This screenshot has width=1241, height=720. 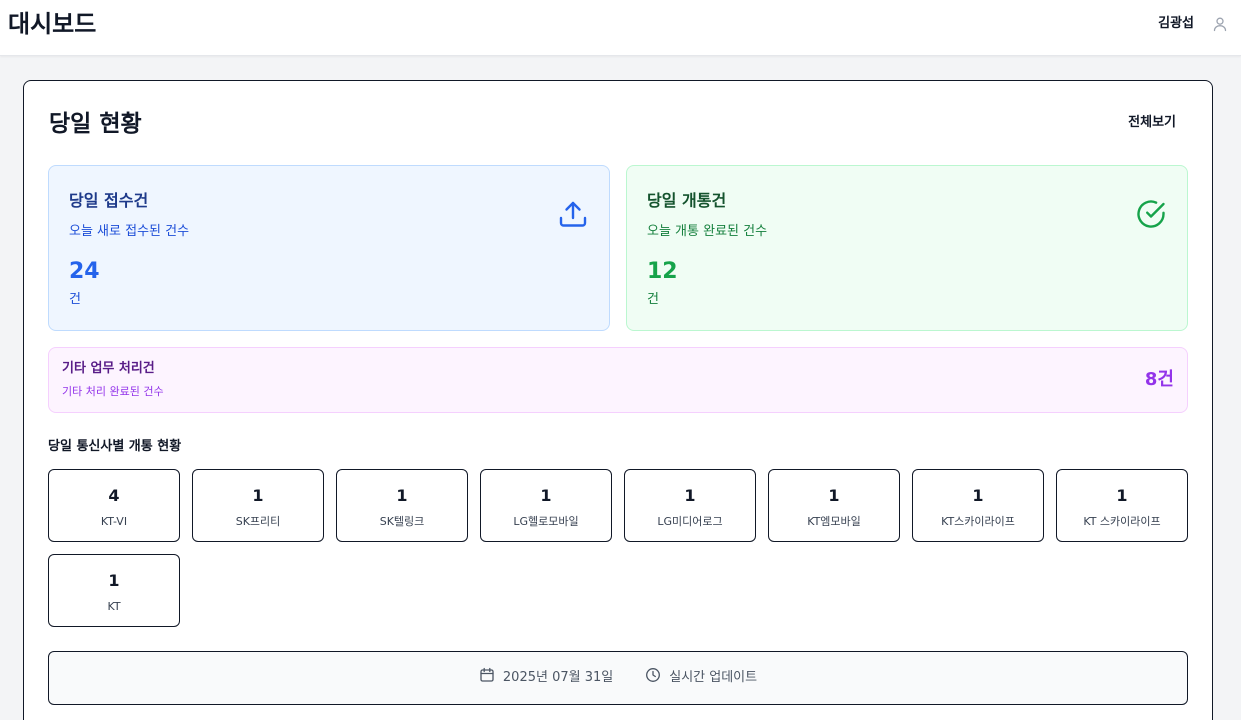 What do you see at coordinates (978, 505) in the screenshot?
I see `carrier-card: 1 KT스카이라이프` at bounding box center [978, 505].